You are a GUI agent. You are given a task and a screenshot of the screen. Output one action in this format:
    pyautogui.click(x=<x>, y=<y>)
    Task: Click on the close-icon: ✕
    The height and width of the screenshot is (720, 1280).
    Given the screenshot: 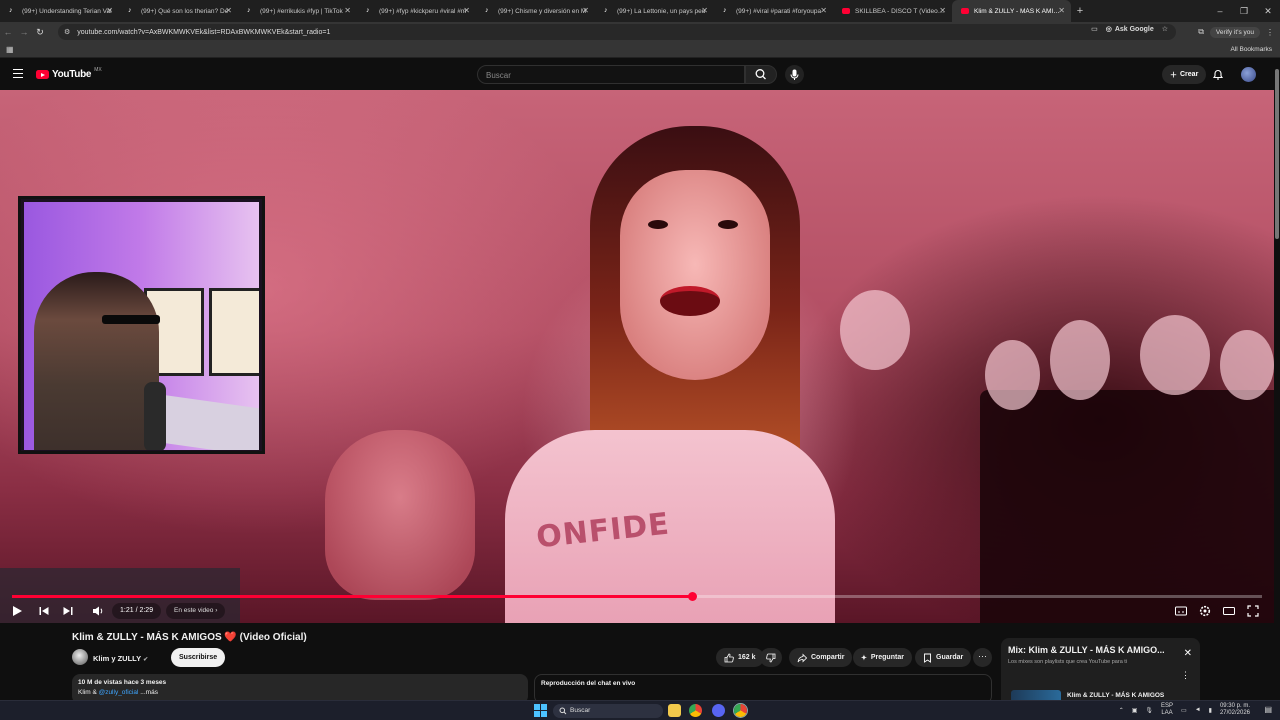 What is the action you would take?
    pyautogui.click(x=1188, y=653)
    